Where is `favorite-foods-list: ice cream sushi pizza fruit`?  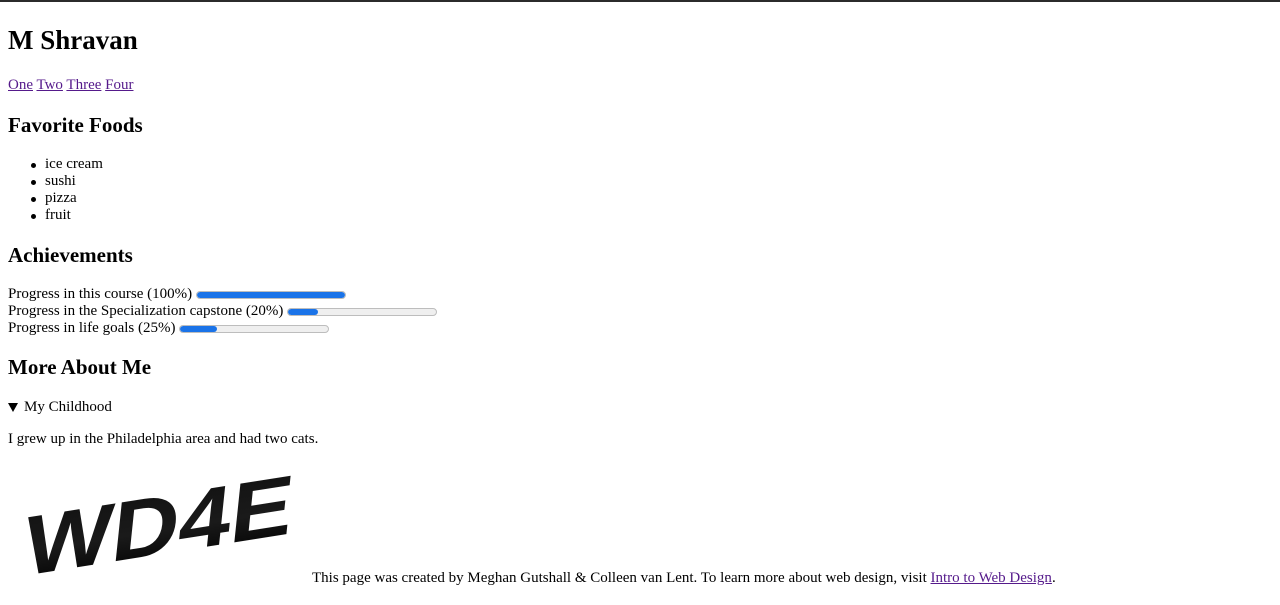 favorite-foods-list: ice cream sushi pizza fruit is located at coordinates (55, 190).